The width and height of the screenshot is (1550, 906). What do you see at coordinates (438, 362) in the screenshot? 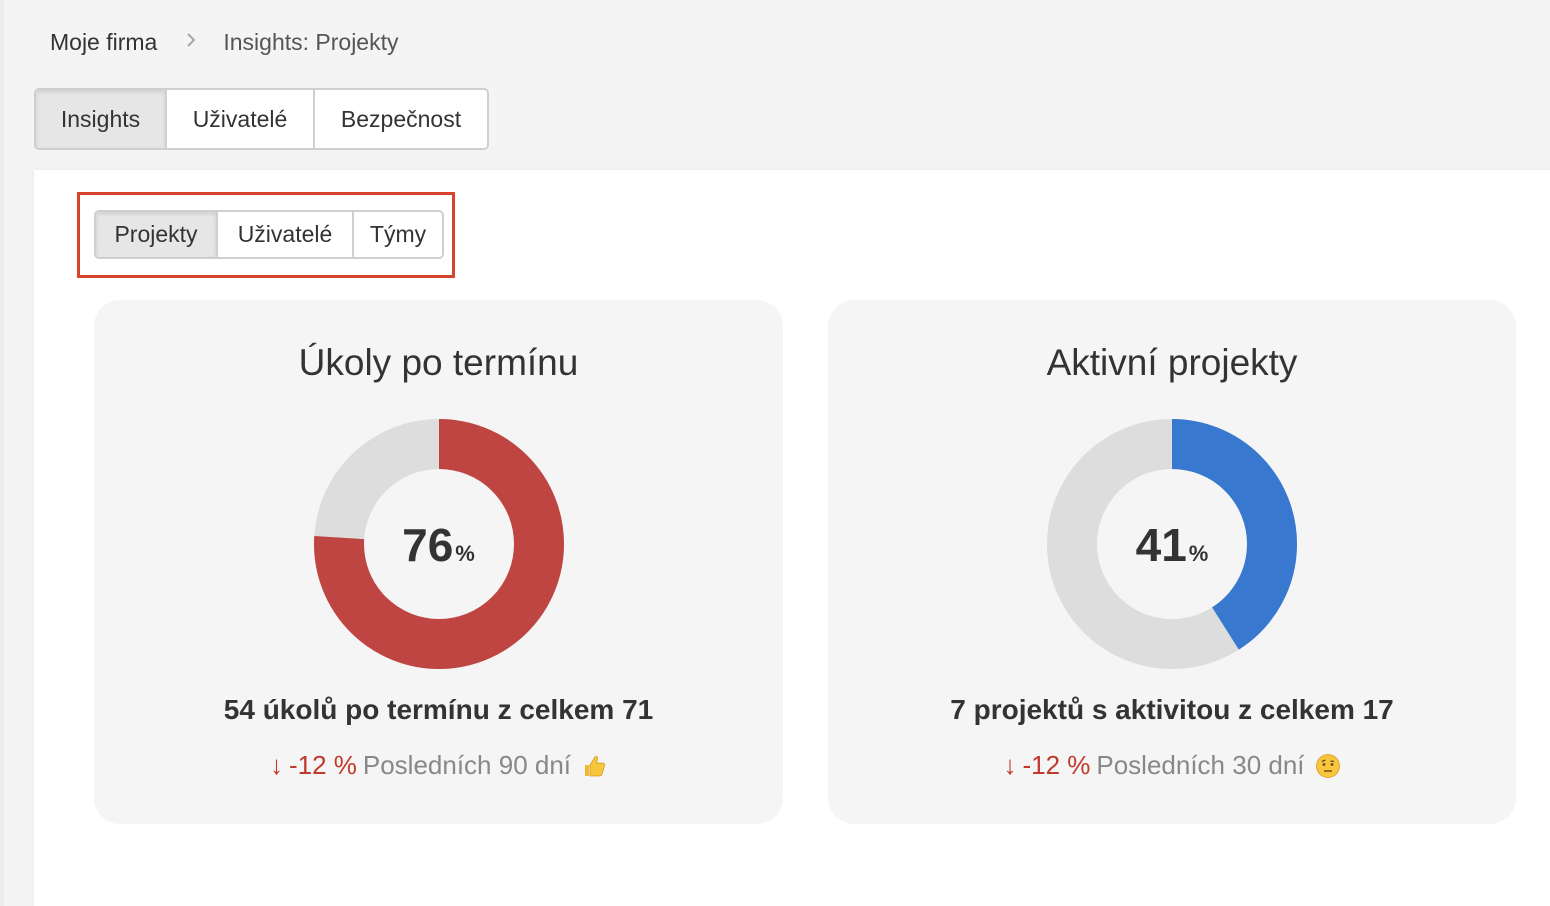
I see `card-title: Úkoly po termínu` at bounding box center [438, 362].